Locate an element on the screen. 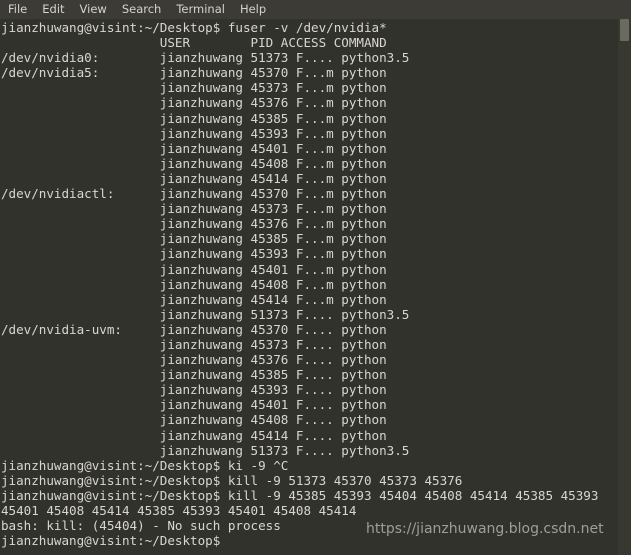 The image size is (631, 555). terminal-line: jianzhuwang 45401 F.... python is located at coordinates (194, 405).